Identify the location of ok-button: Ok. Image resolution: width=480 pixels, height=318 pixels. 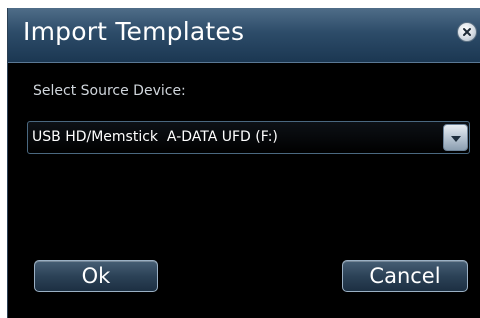
(96, 276).